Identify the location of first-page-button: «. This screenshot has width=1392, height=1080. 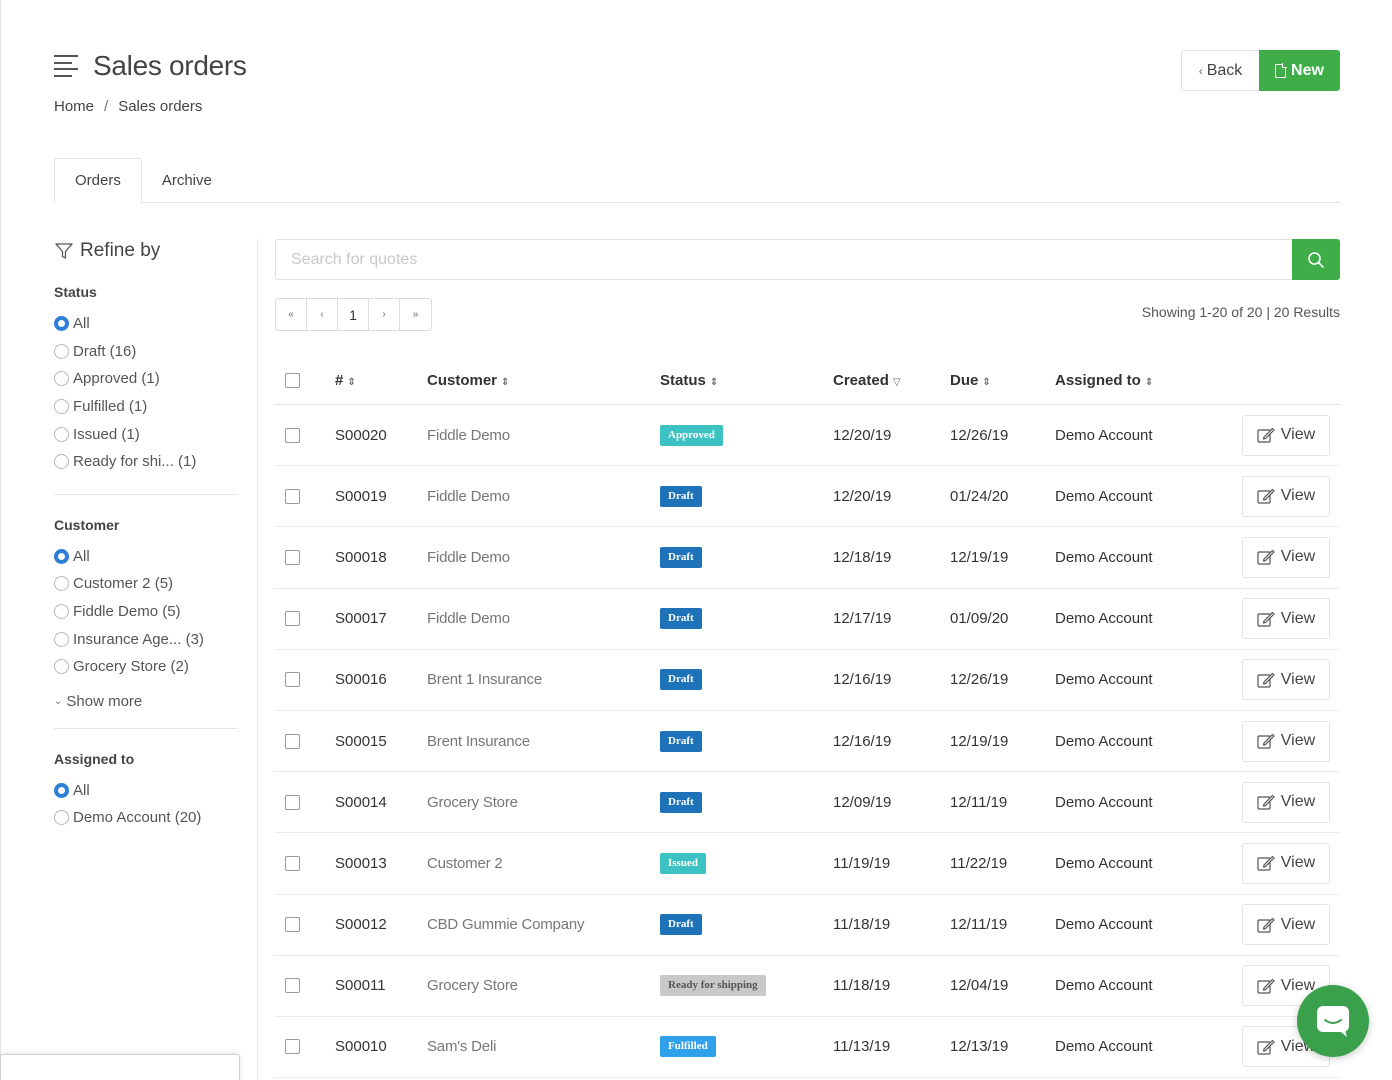
(291, 314).